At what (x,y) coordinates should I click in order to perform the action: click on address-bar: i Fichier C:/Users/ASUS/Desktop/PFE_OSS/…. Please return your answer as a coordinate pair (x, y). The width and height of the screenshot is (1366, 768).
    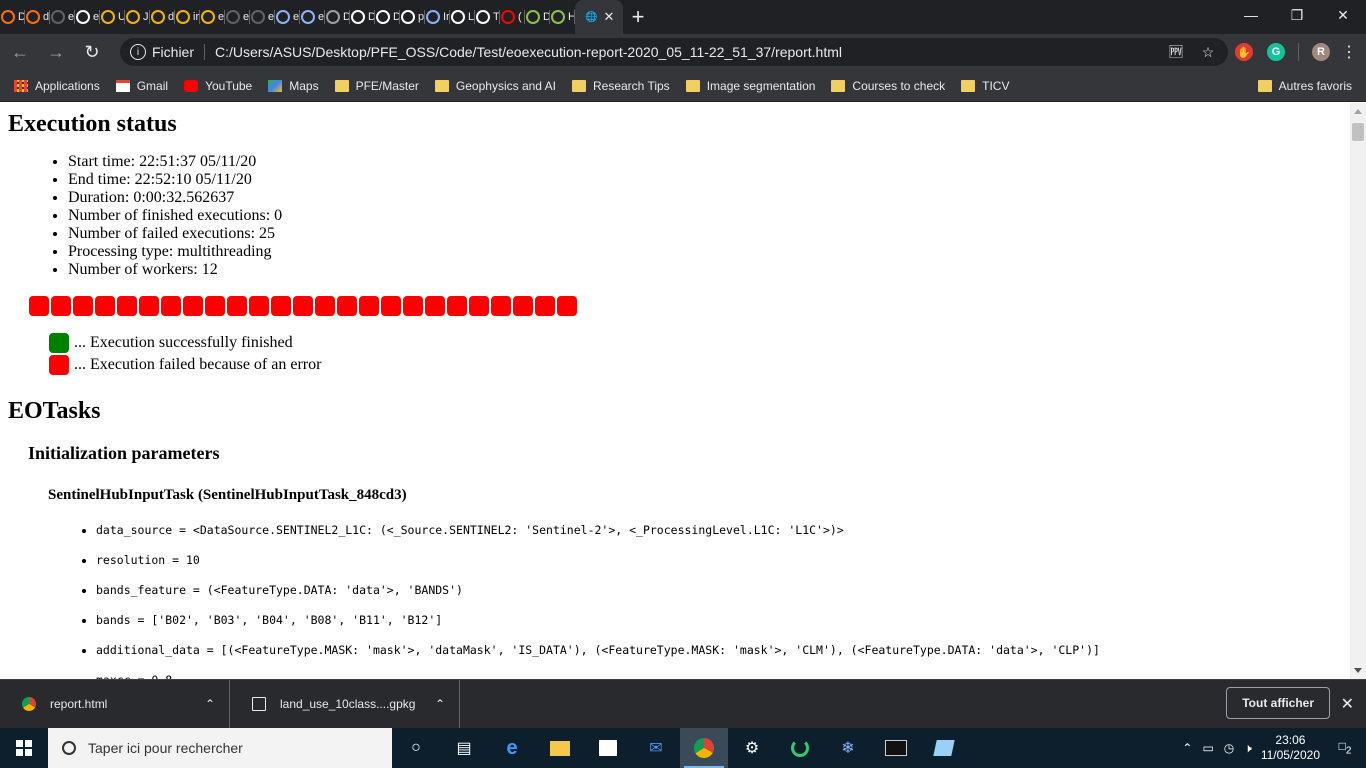
    Looking at the image, I should click on (674, 52).